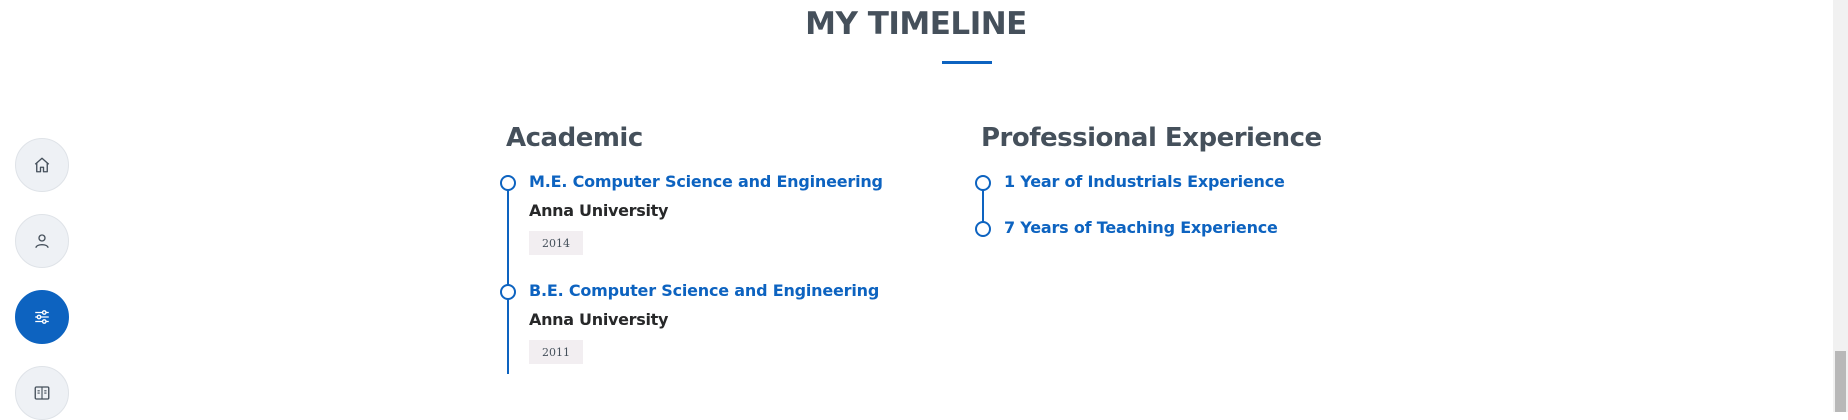 The image size is (1848, 420). Describe the element at coordinates (574, 138) in the screenshot. I see `academic-heading: Academic` at that location.